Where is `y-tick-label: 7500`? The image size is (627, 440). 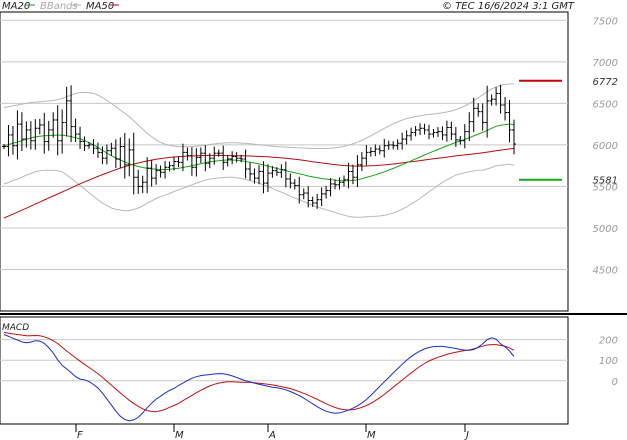
y-tick-label: 7500 is located at coordinates (605, 21).